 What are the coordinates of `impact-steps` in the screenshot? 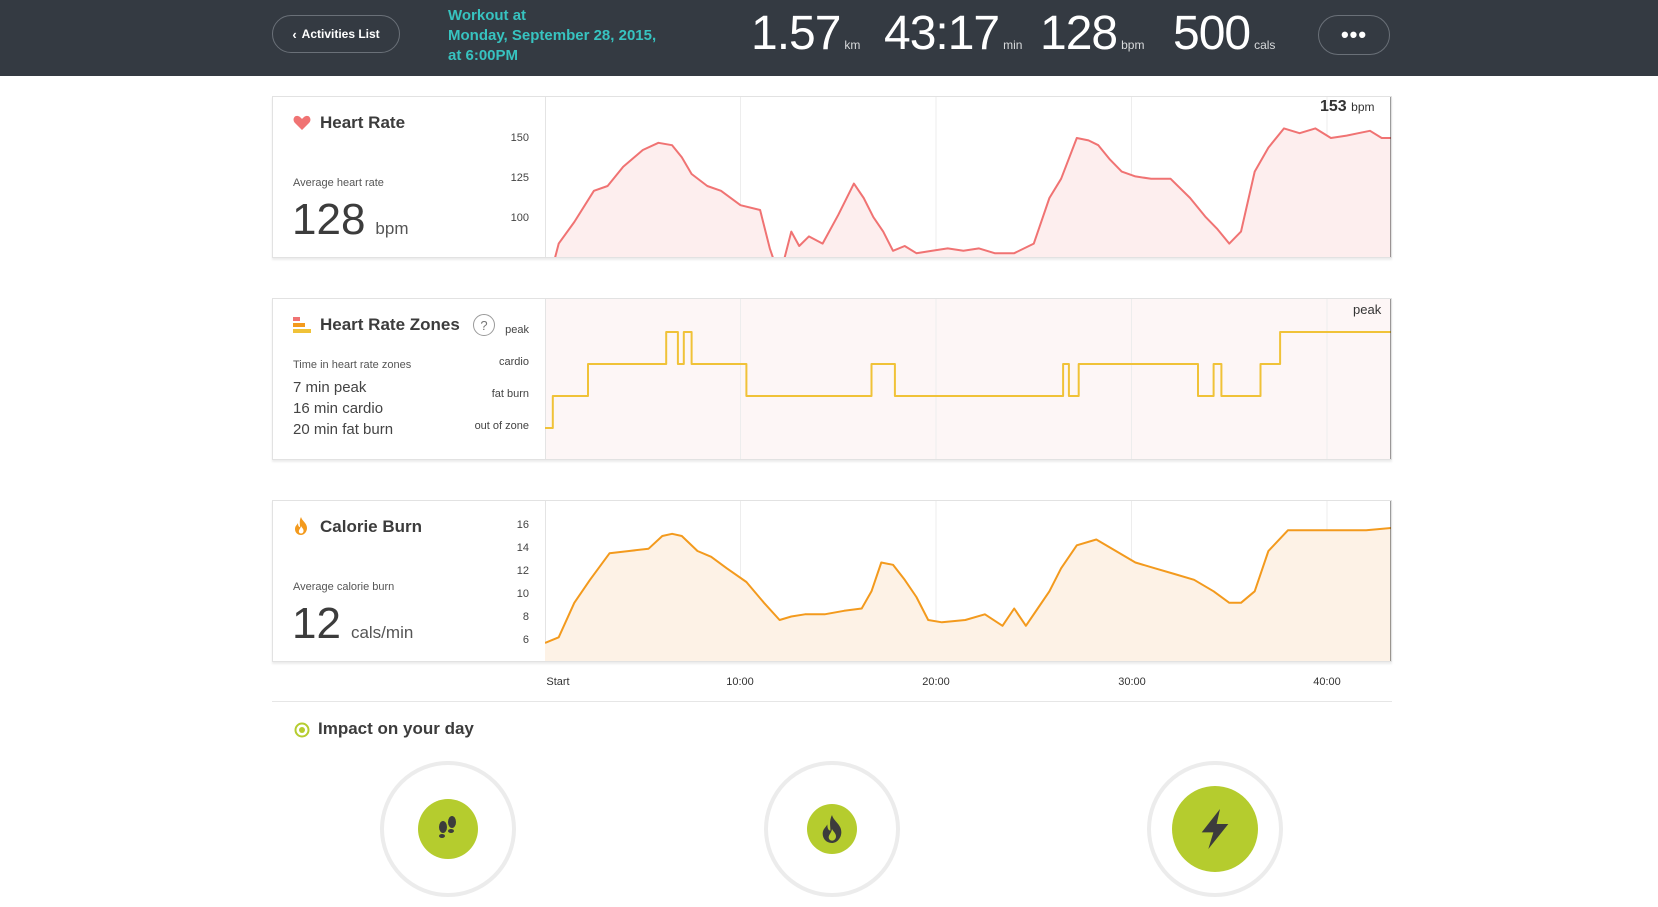 It's located at (448, 829).